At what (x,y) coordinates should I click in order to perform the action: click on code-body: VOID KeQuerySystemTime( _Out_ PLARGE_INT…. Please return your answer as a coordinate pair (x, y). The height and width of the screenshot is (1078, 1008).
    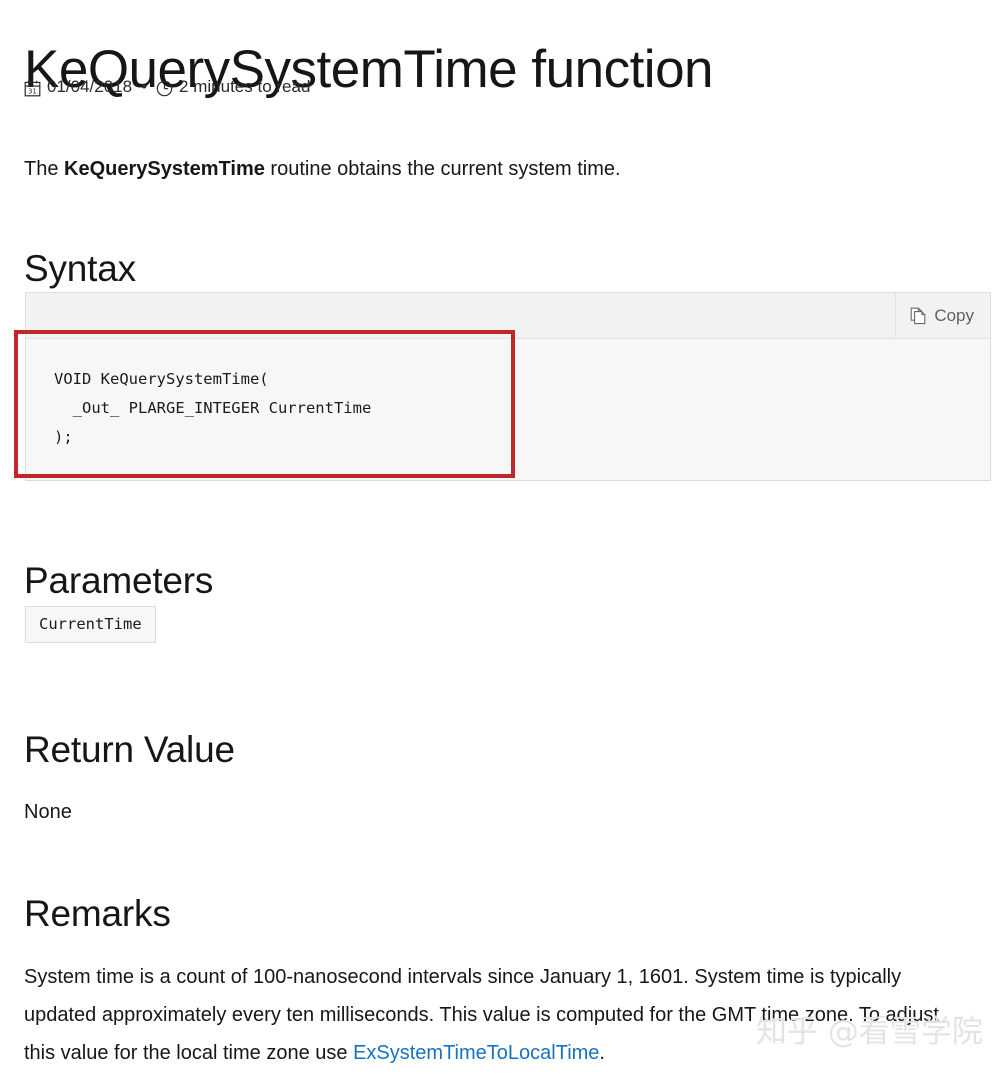
    Looking at the image, I should click on (508, 409).